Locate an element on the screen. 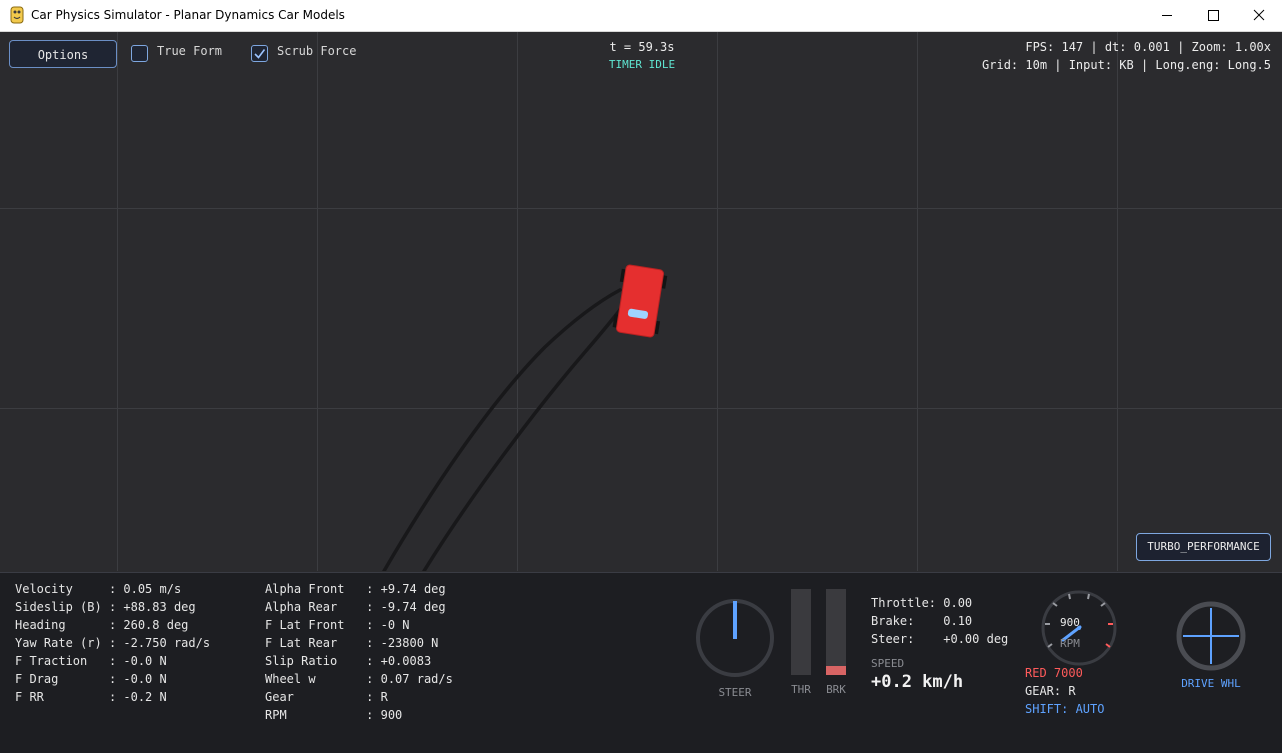  minimize-button is located at coordinates (1167, 15).